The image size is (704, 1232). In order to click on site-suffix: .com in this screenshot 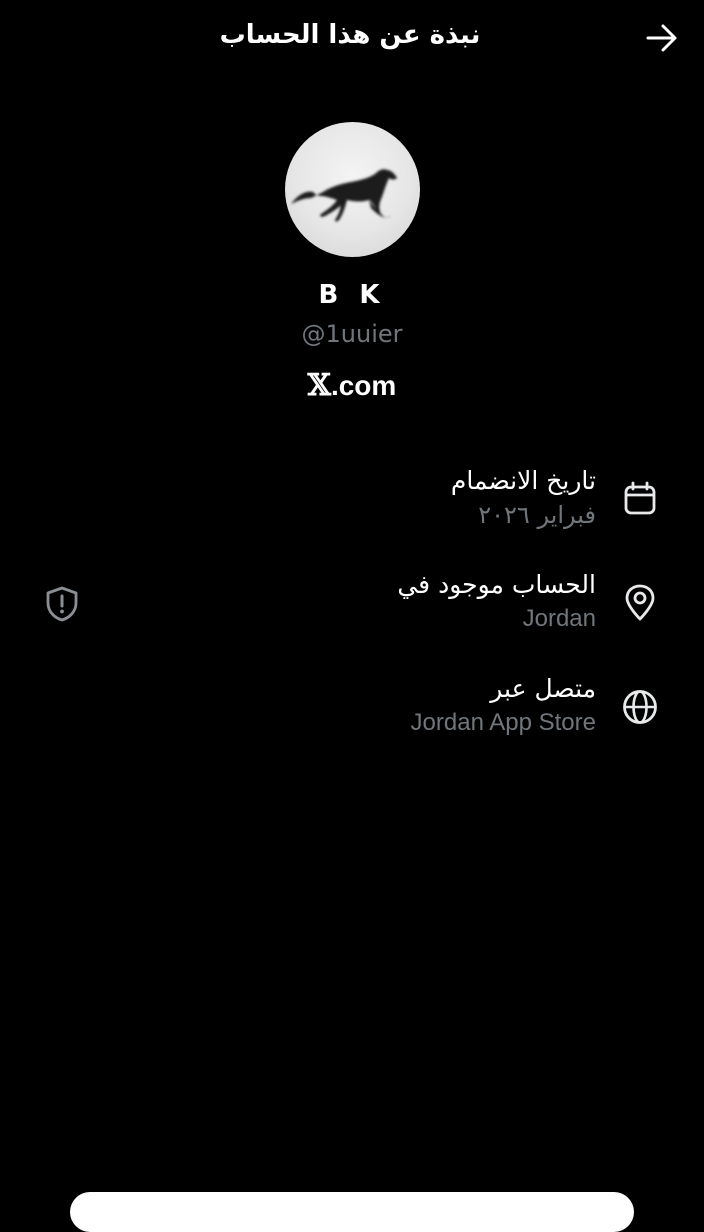, I will do `click(363, 385)`.